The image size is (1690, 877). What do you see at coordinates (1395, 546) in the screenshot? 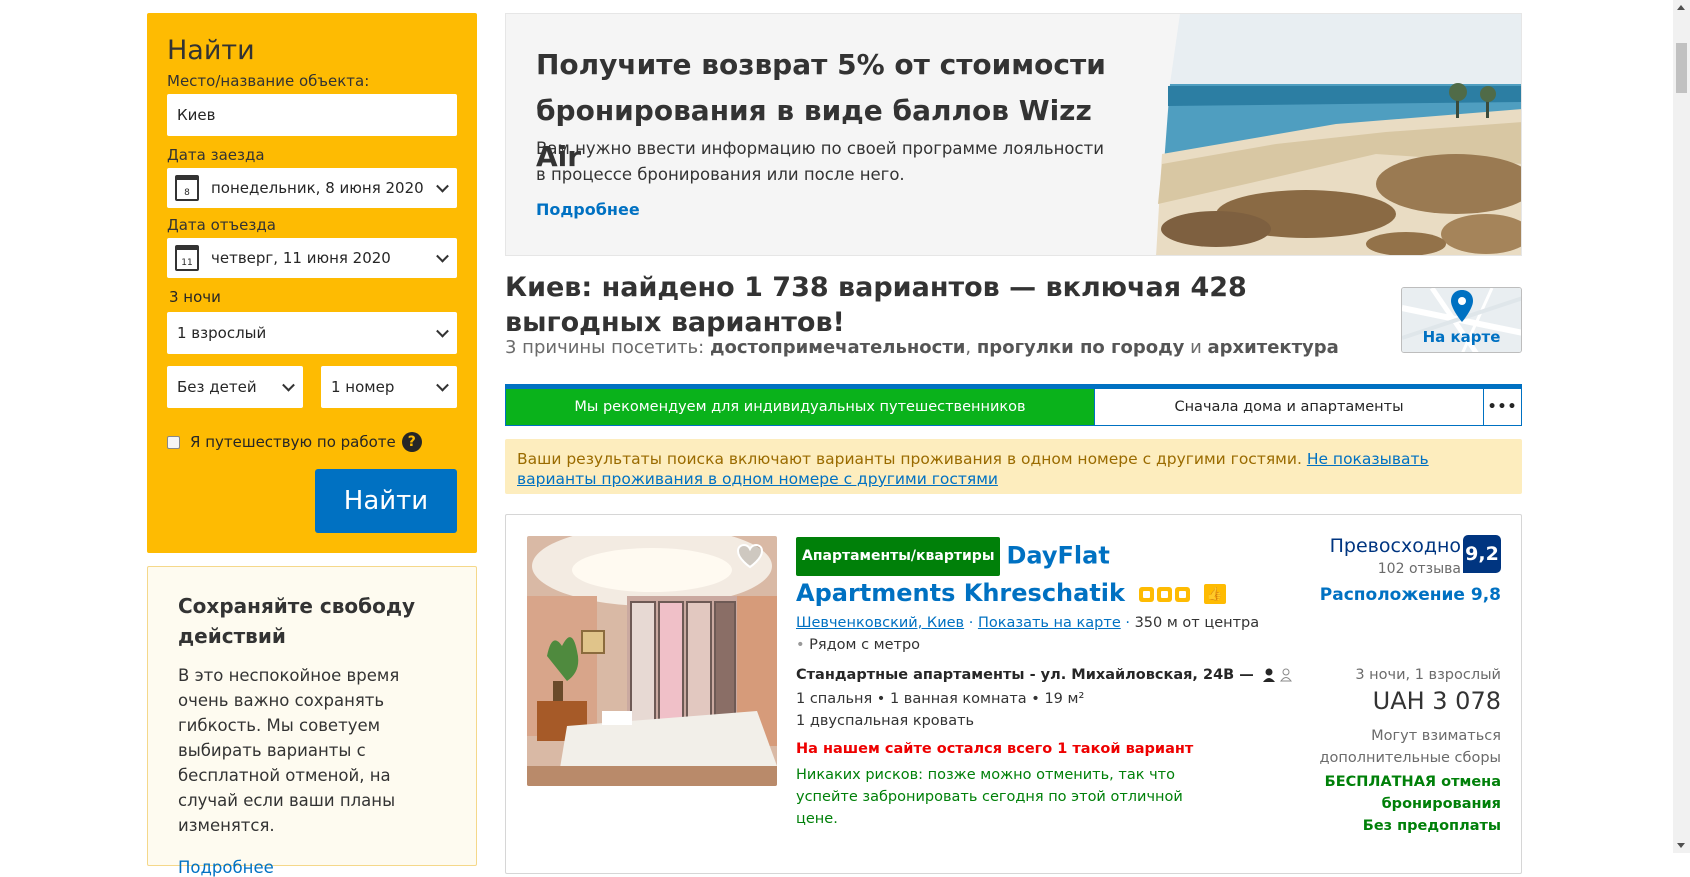
I see `review-score-word: Превосходно` at bounding box center [1395, 546].